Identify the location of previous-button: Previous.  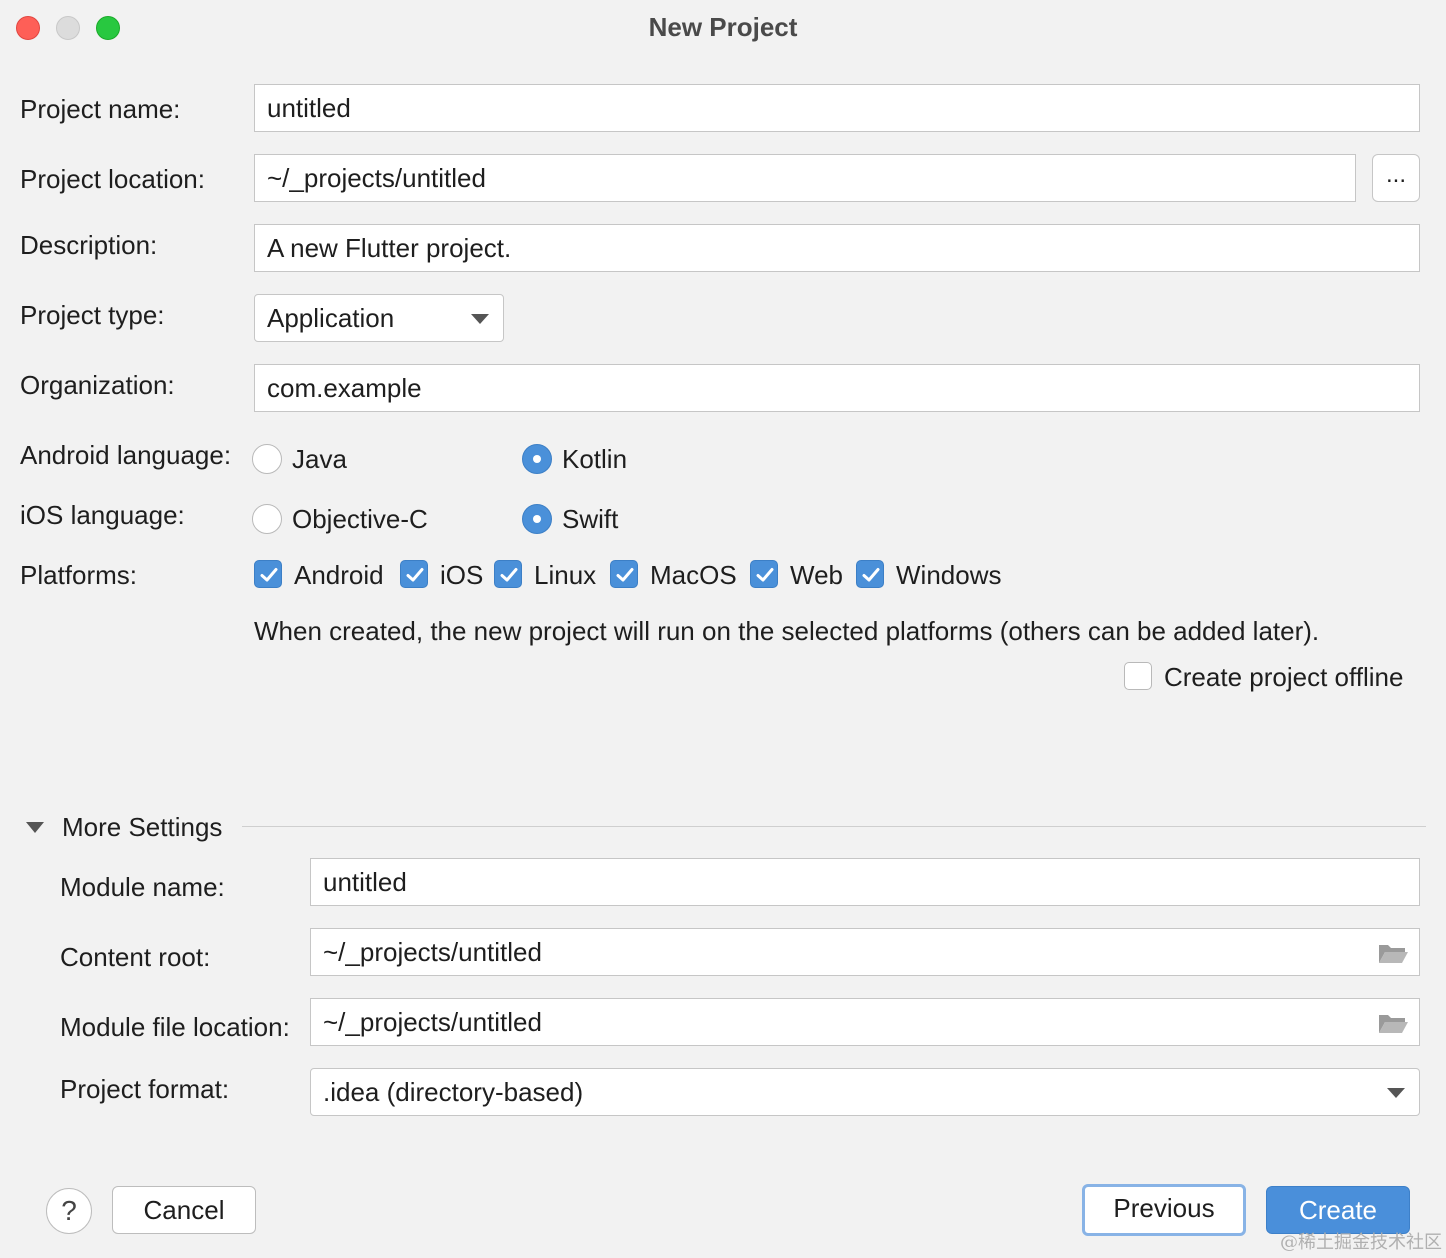
(1164, 1210).